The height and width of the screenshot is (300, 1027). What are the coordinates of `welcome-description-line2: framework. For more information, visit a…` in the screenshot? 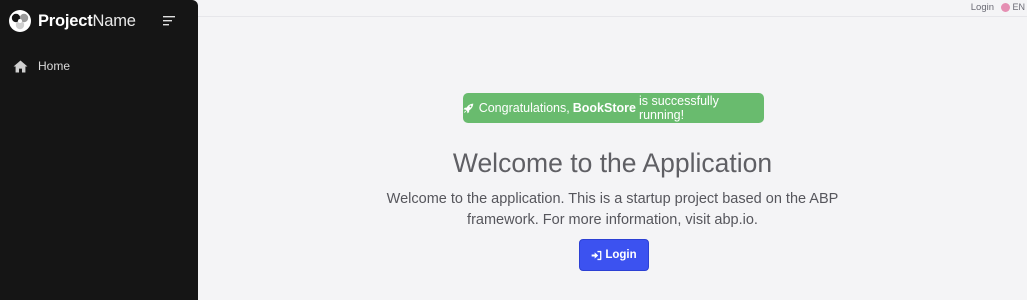 It's located at (612, 220).